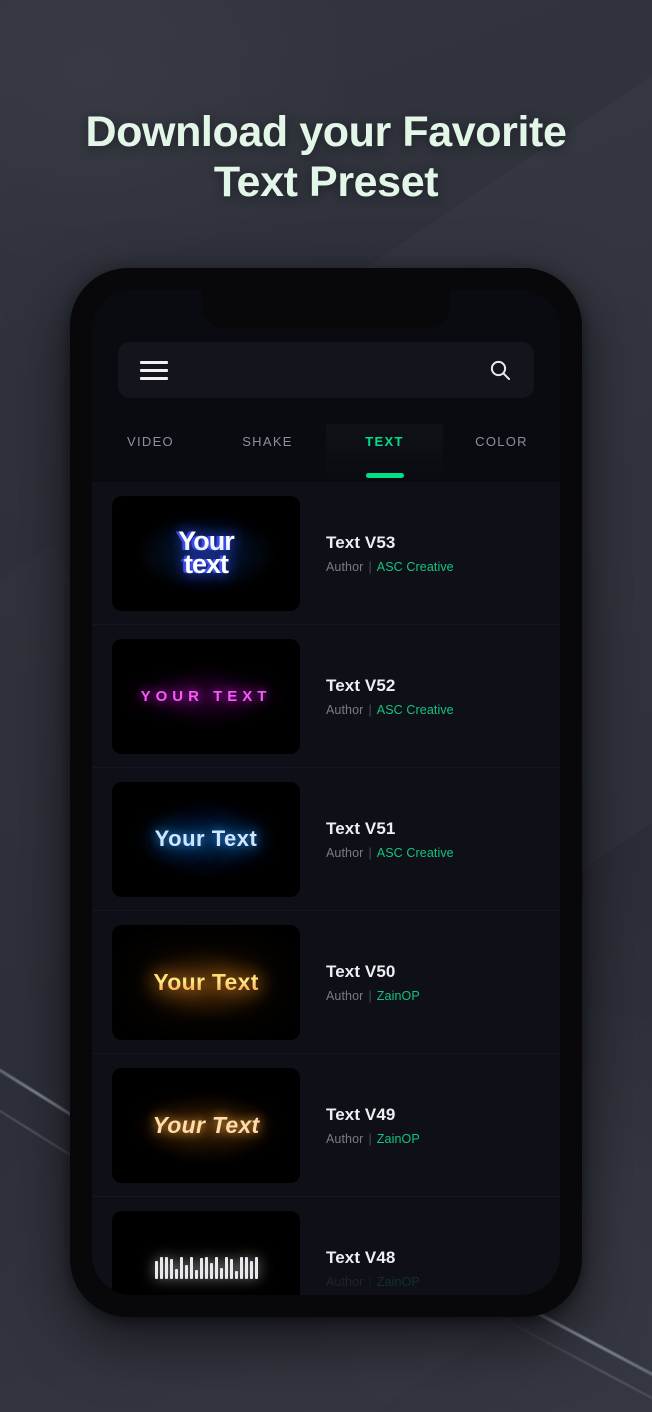 The image size is (652, 1412). Describe the element at coordinates (206, 1268) in the screenshot. I see `barcode-icon` at that location.